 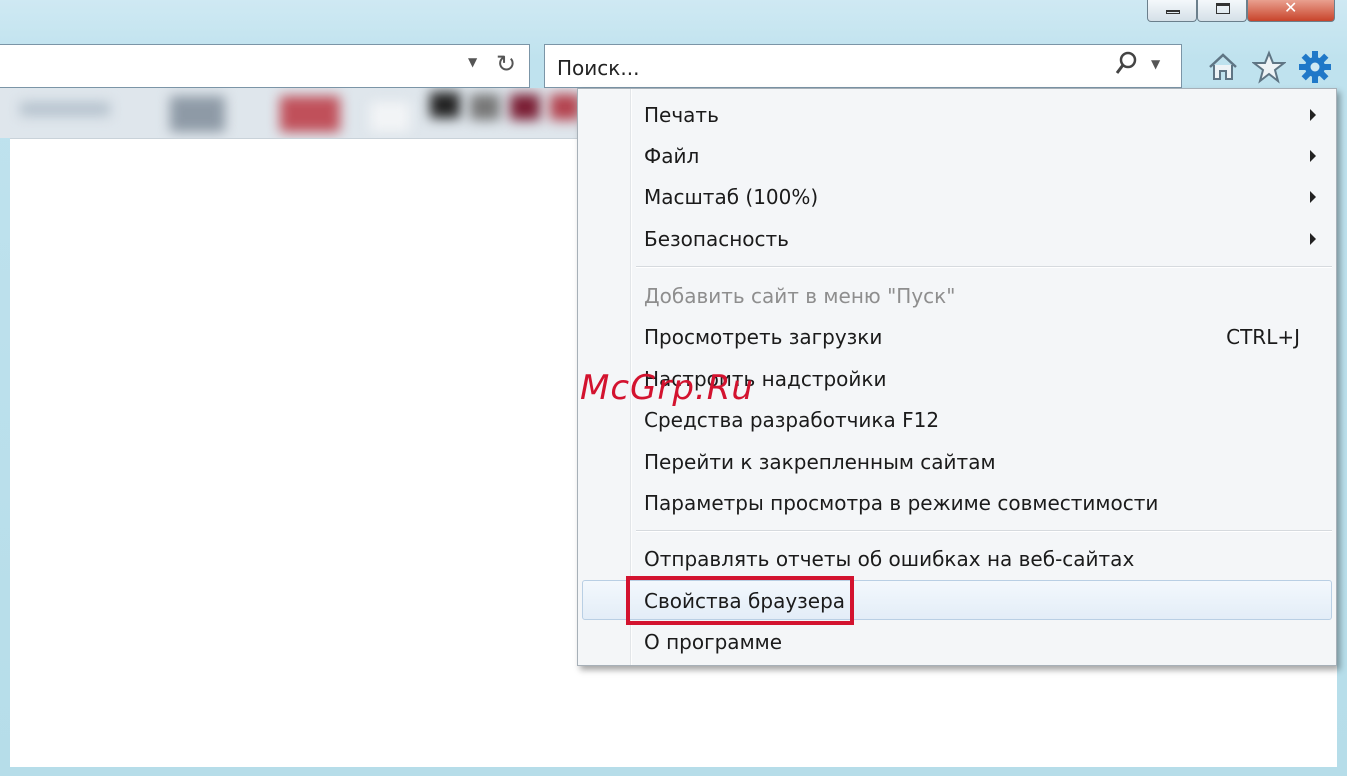 What do you see at coordinates (1155, 64) in the screenshot?
I see `search-dropdown-icon: ▼` at bounding box center [1155, 64].